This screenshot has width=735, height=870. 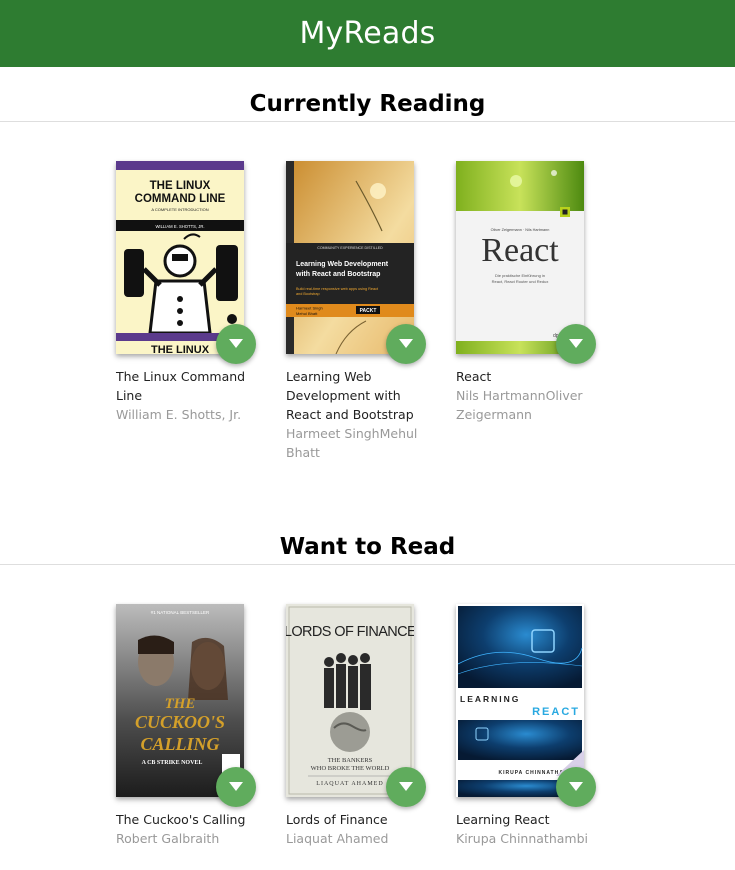 I want to click on book-authors: William E. Shotts, Jr., so click(x=179, y=414).